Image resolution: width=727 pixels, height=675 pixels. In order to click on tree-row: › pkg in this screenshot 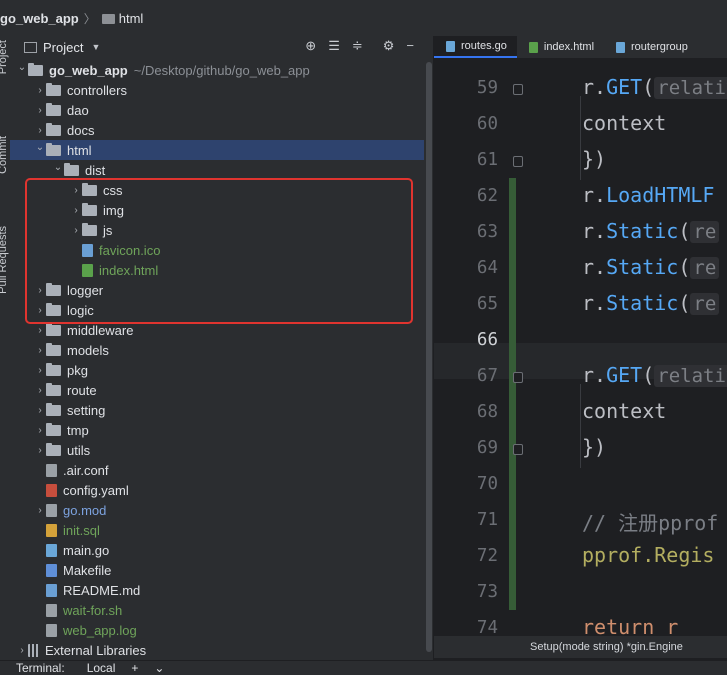, I will do `click(217, 370)`.